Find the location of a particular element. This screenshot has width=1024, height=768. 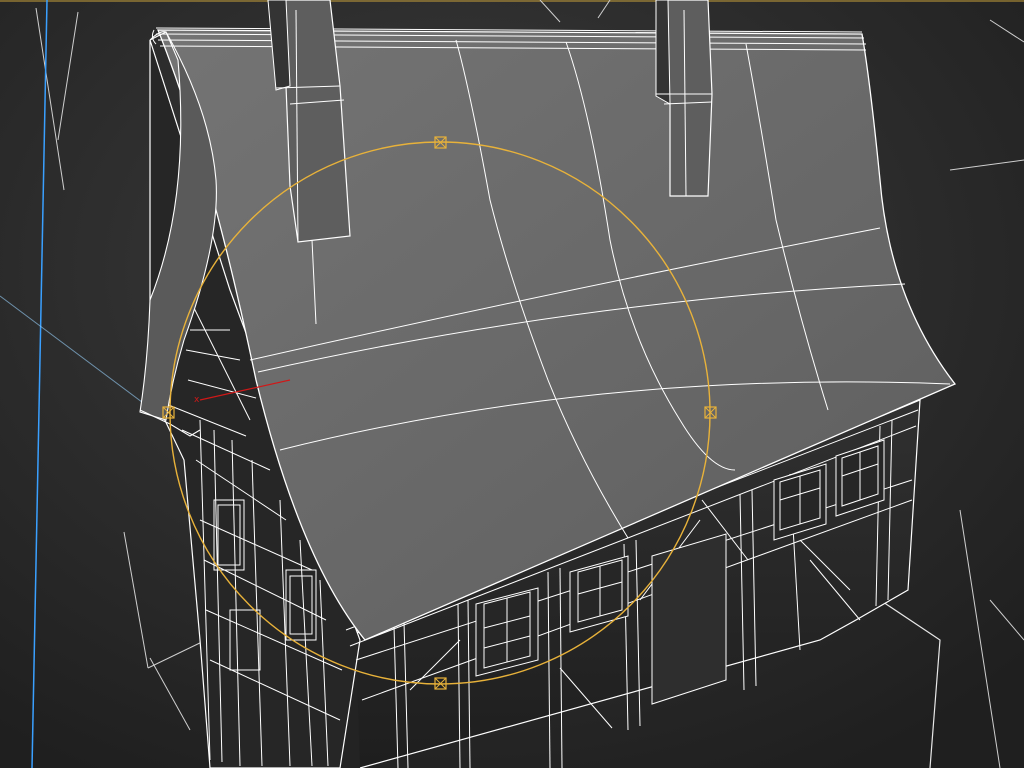

pivot-x-label: x is located at coordinates (197, 400).